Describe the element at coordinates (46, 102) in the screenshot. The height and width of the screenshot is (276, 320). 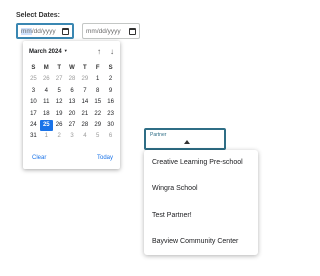
I see `calendar-day: 11` at that location.